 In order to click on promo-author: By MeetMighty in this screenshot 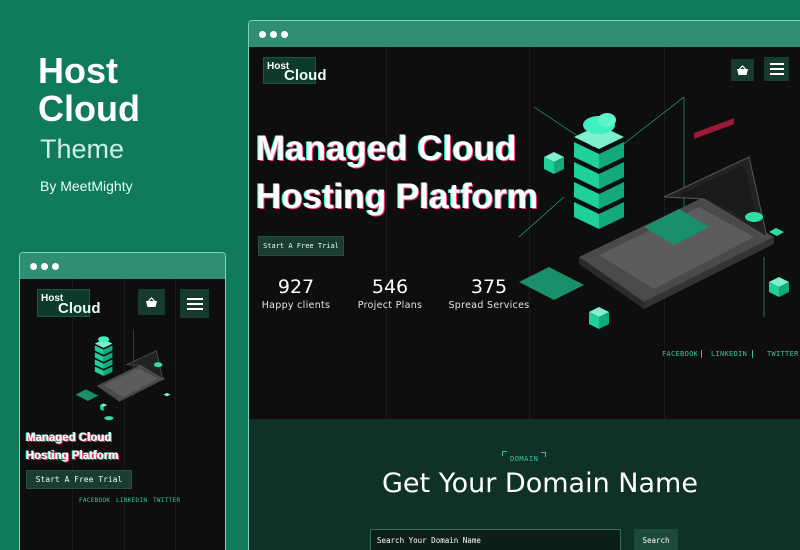, I will do `click(86, 186)`.